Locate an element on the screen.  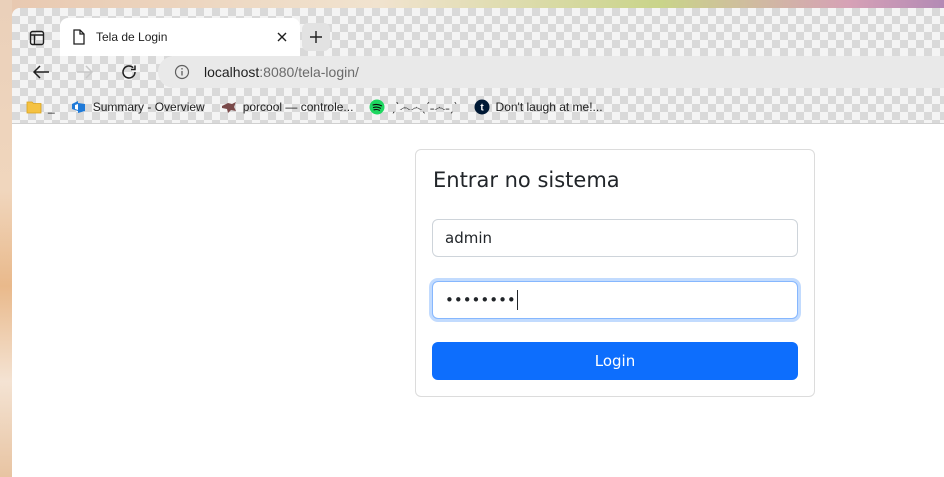
refresh-button is located at coordinates (129, 72).